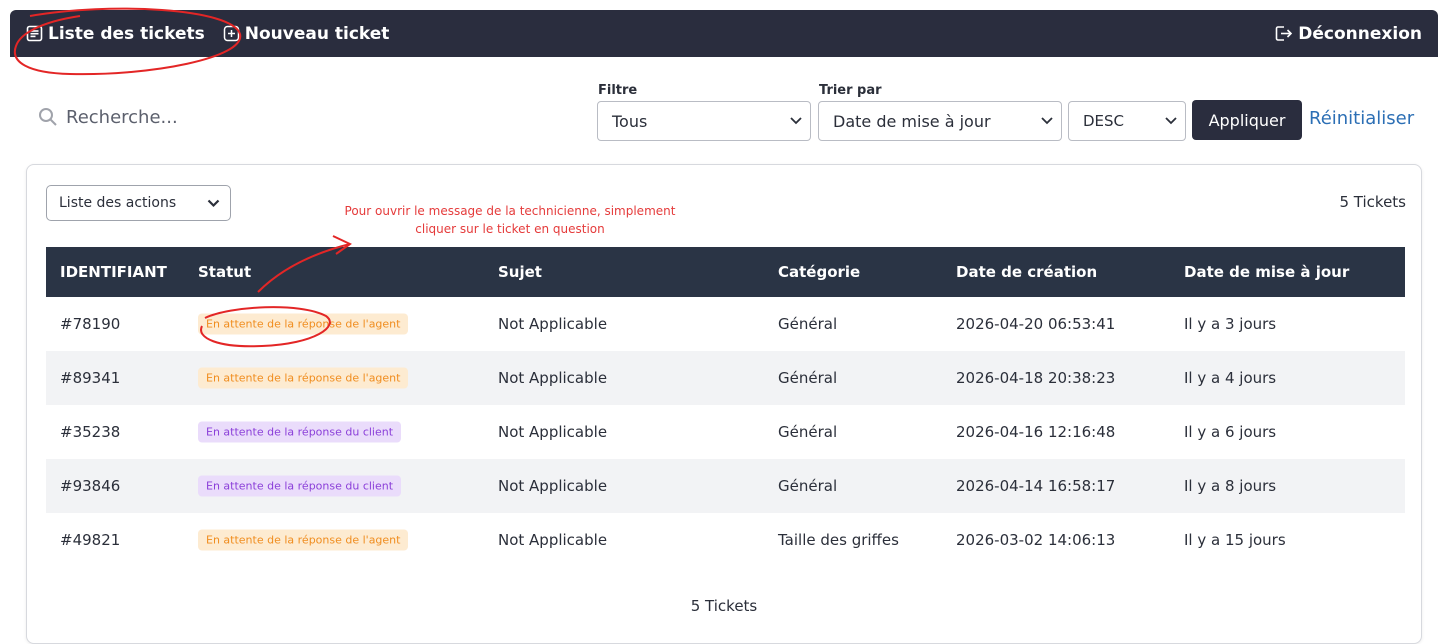 This screenshot has height=644, width=1448. Describe the element at coordinates (724, 606) in the screenshot. I see `ticket-count-bottom: 5 Tickets` at that location.